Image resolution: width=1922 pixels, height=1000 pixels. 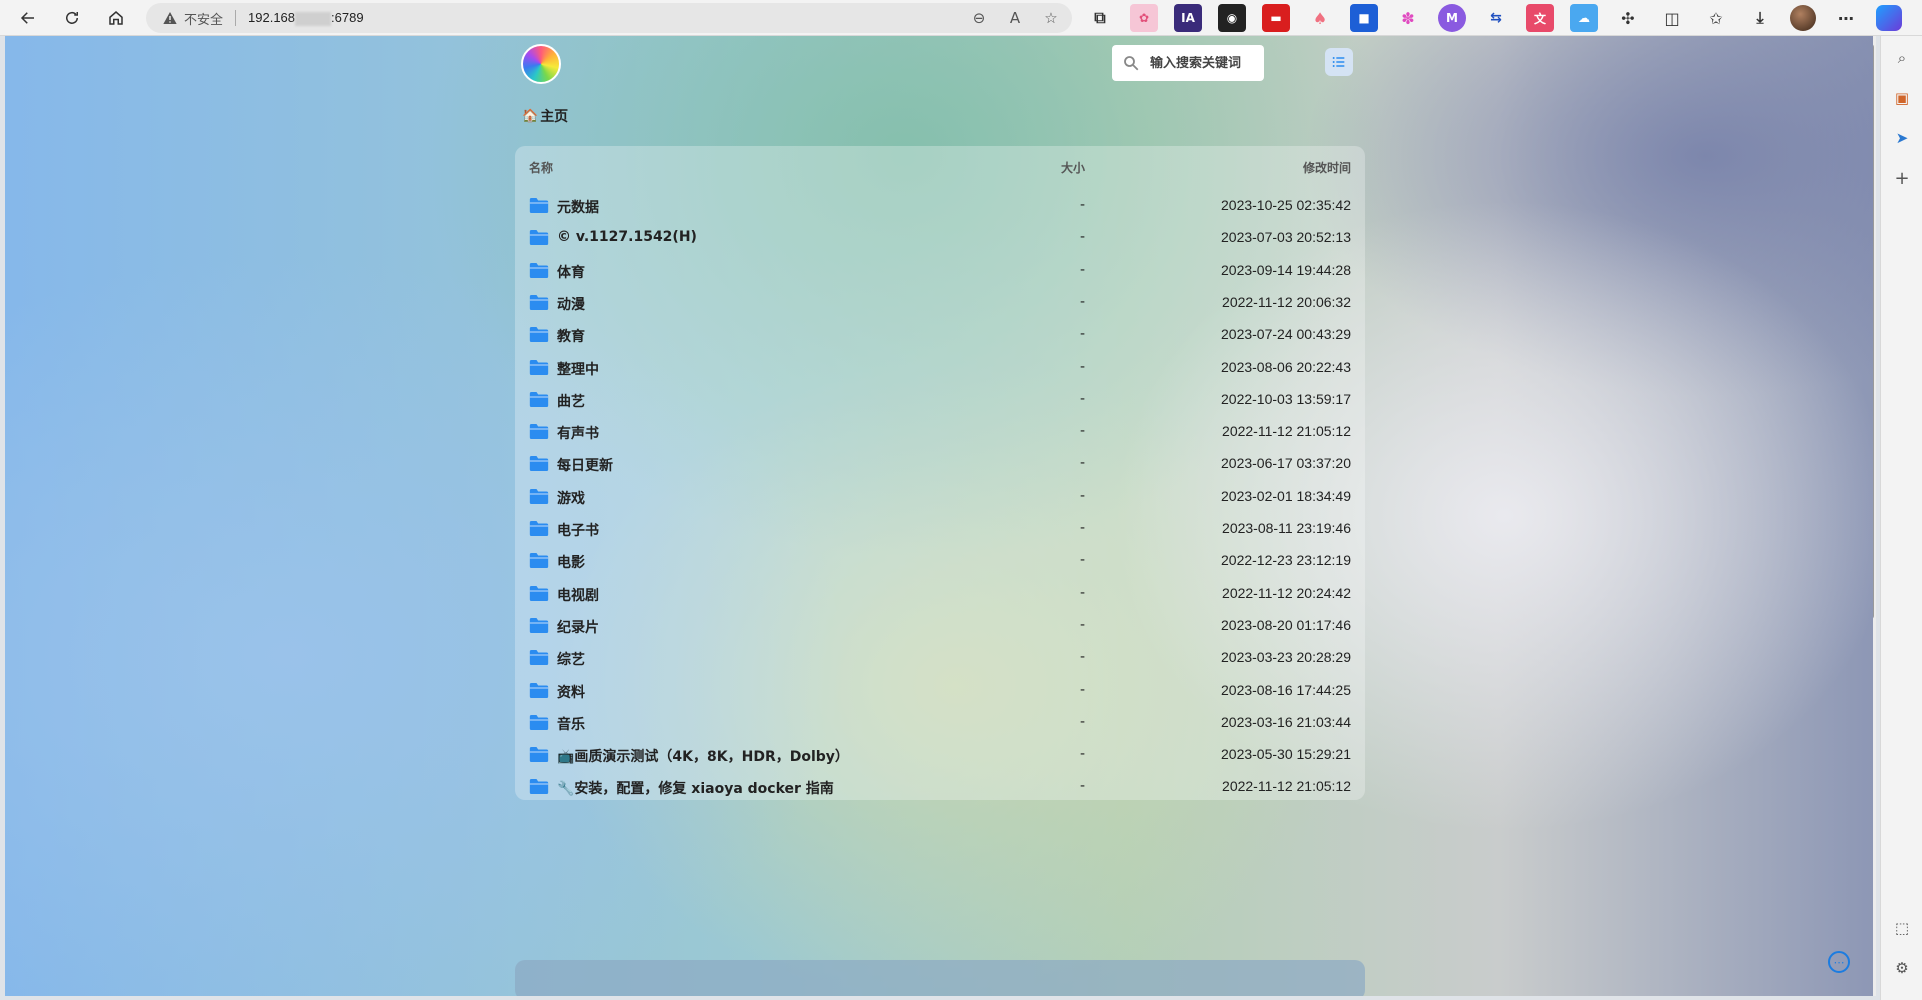 I want to click on search-input, so click(x=1205, y=63).